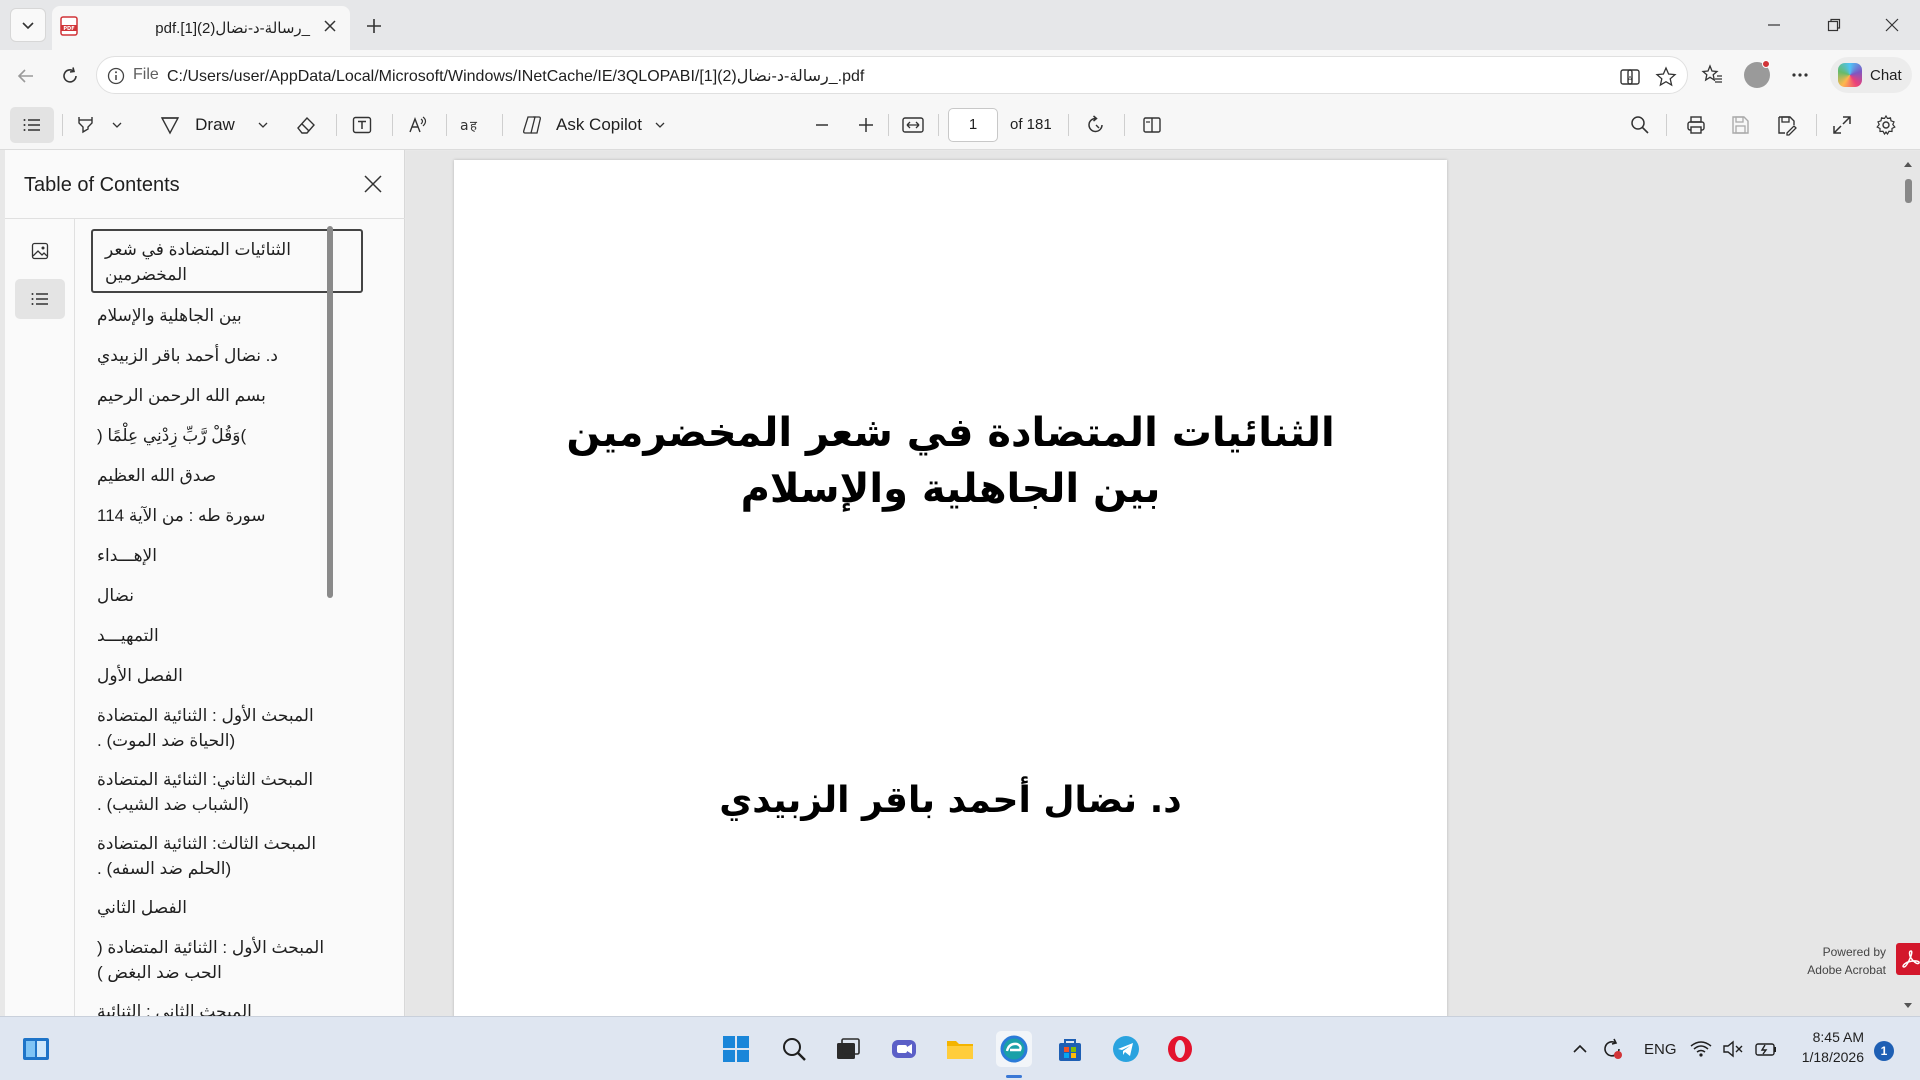  I want to click on new-tab-button, so click(374, 26).